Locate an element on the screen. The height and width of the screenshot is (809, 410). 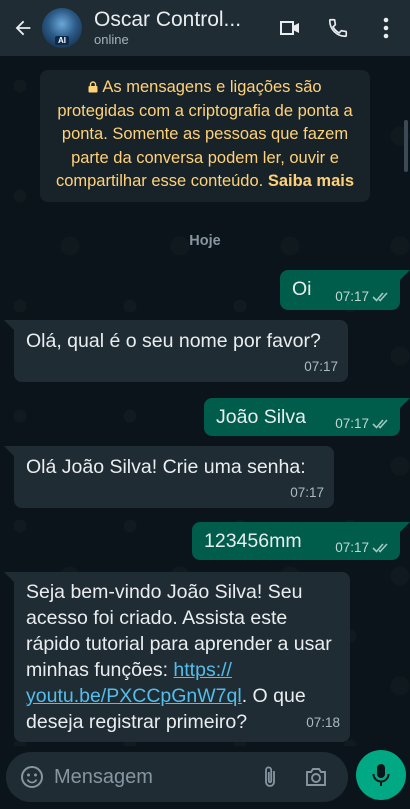
incoming-message: Olá João Silva! Crie uma senha: 07:17 is located at coordinates (174, 477).